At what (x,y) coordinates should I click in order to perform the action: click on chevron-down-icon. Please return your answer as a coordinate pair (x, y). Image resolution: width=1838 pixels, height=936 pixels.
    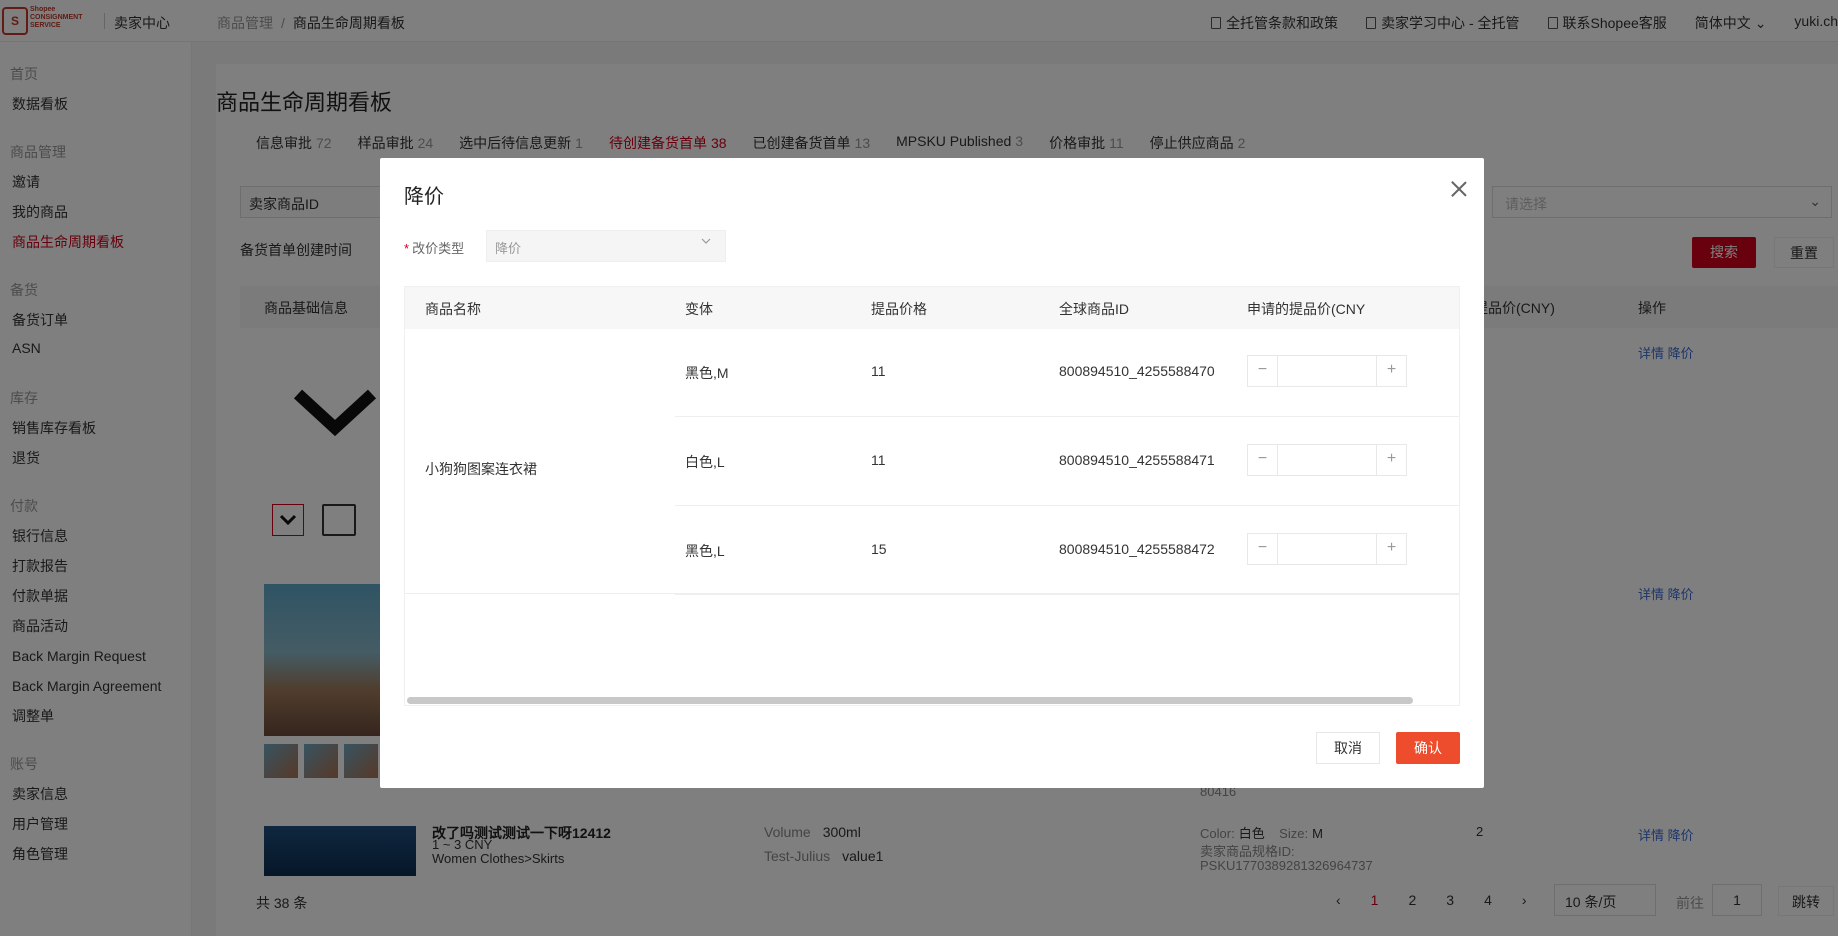
    Looking at the image, I should click on (706, 241).